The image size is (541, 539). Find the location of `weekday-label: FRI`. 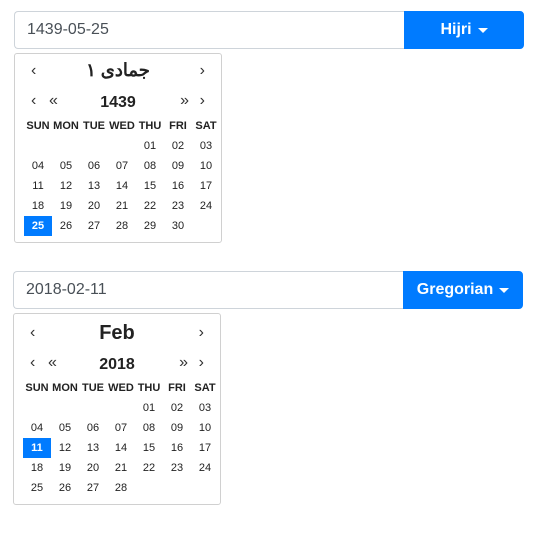

weekday-label: FRI is located at coordinates (178, 126).